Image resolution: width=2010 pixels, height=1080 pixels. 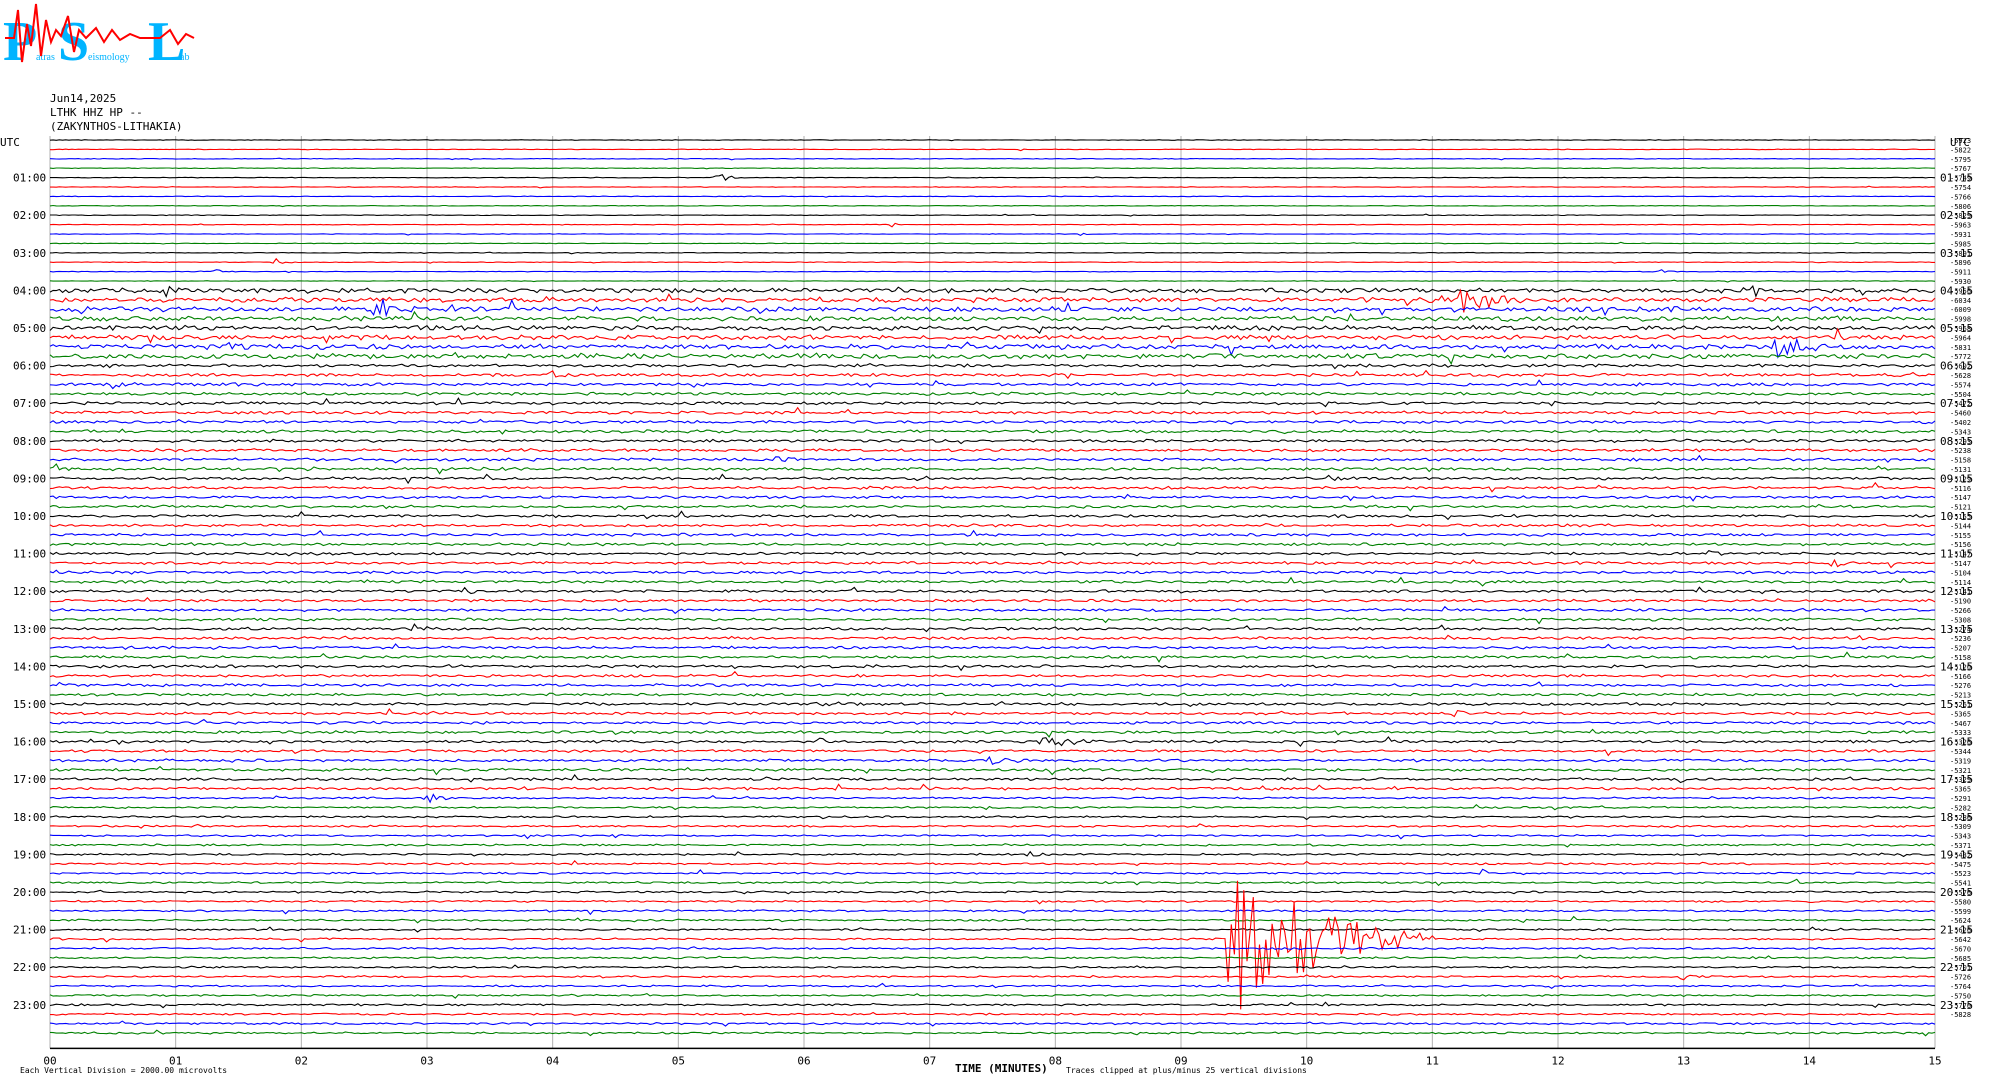 What do you see at coordinates (1960, 273) in the screenshot?
I see `trace-offset-value: -5911` at bounding box center [1960, 273].